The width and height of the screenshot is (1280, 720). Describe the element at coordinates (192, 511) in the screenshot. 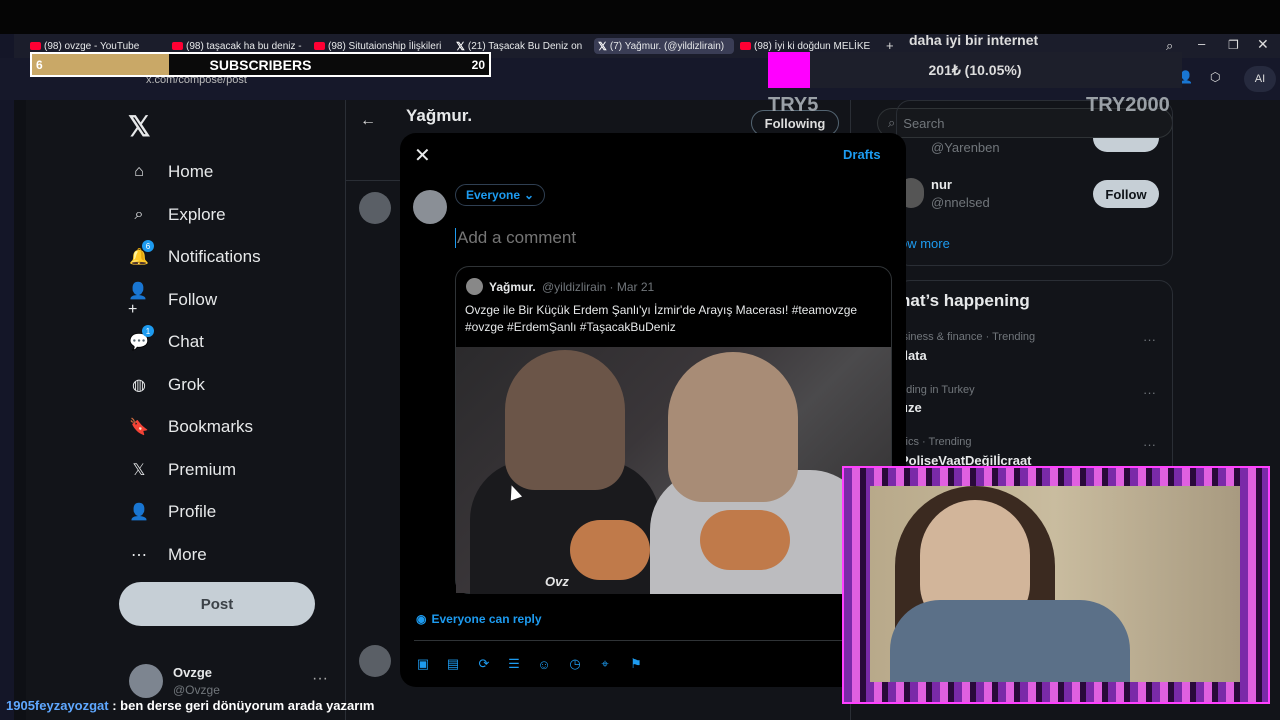

I see `sidebar-item-label: Profile` at that location.